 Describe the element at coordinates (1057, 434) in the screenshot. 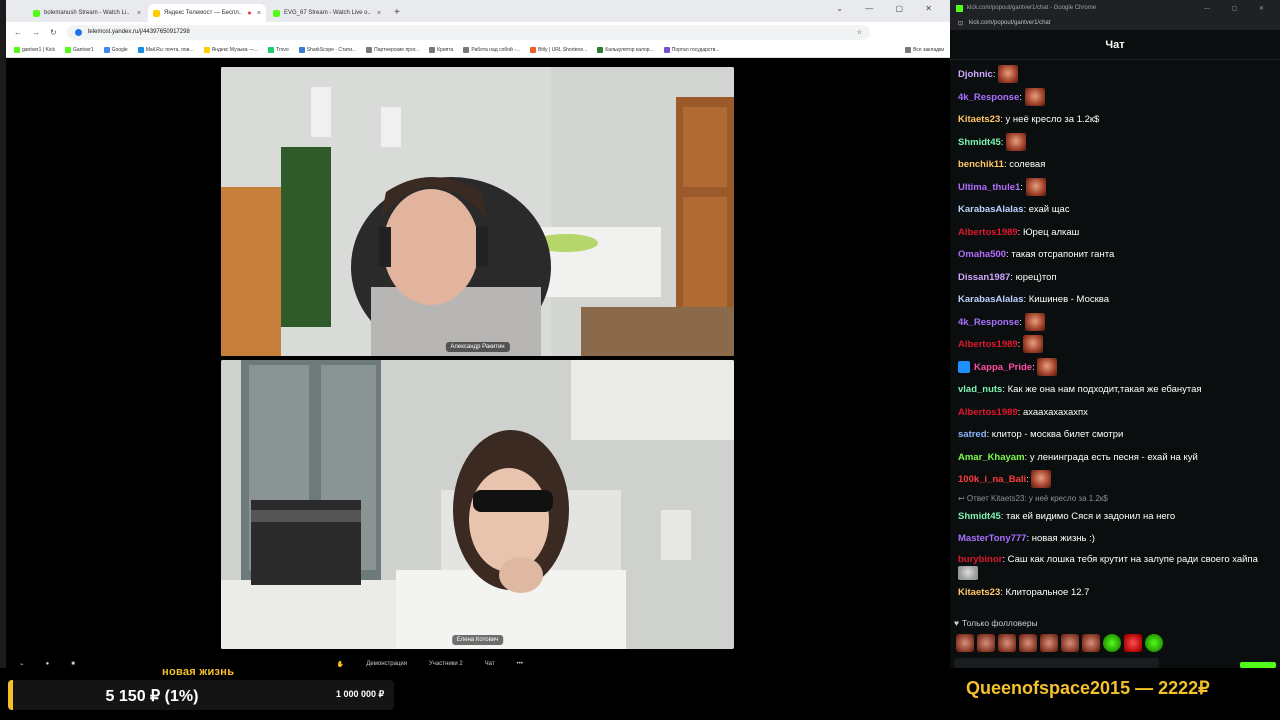

I see `chat-text: клитор - москва билет смотри` at that location.